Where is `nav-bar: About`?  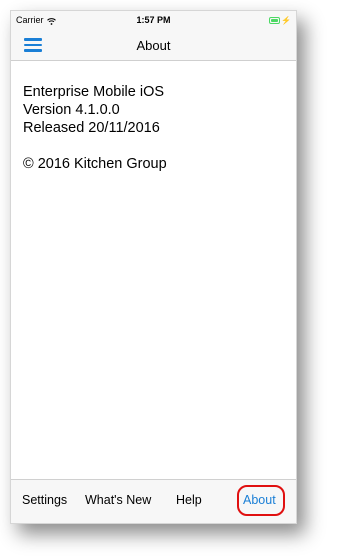
nav-bar: About is located at coordinates (153, 46).